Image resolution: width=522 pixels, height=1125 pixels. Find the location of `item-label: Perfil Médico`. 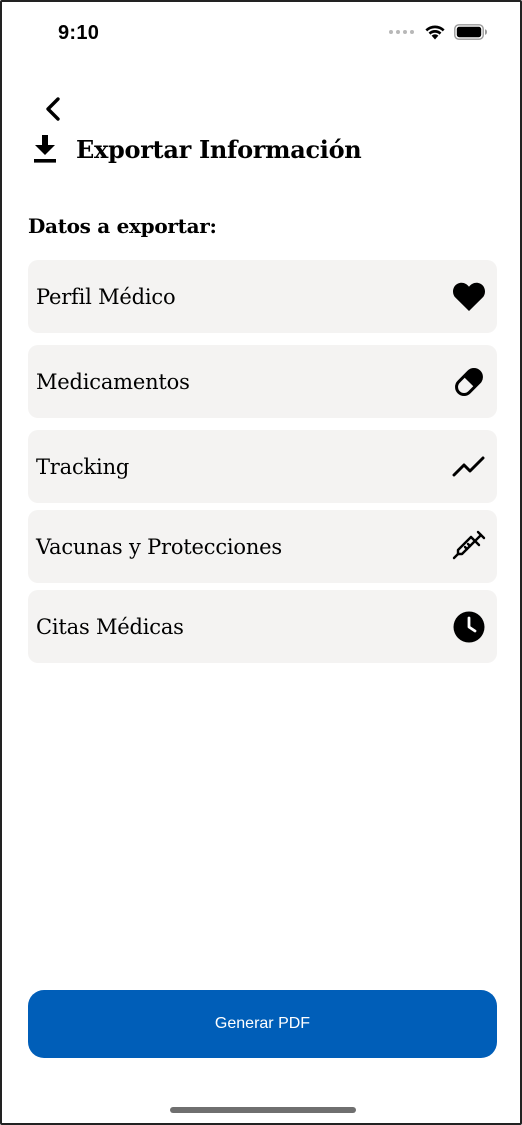

item-label: Perfil Médico is located at coordinates (106, 296).